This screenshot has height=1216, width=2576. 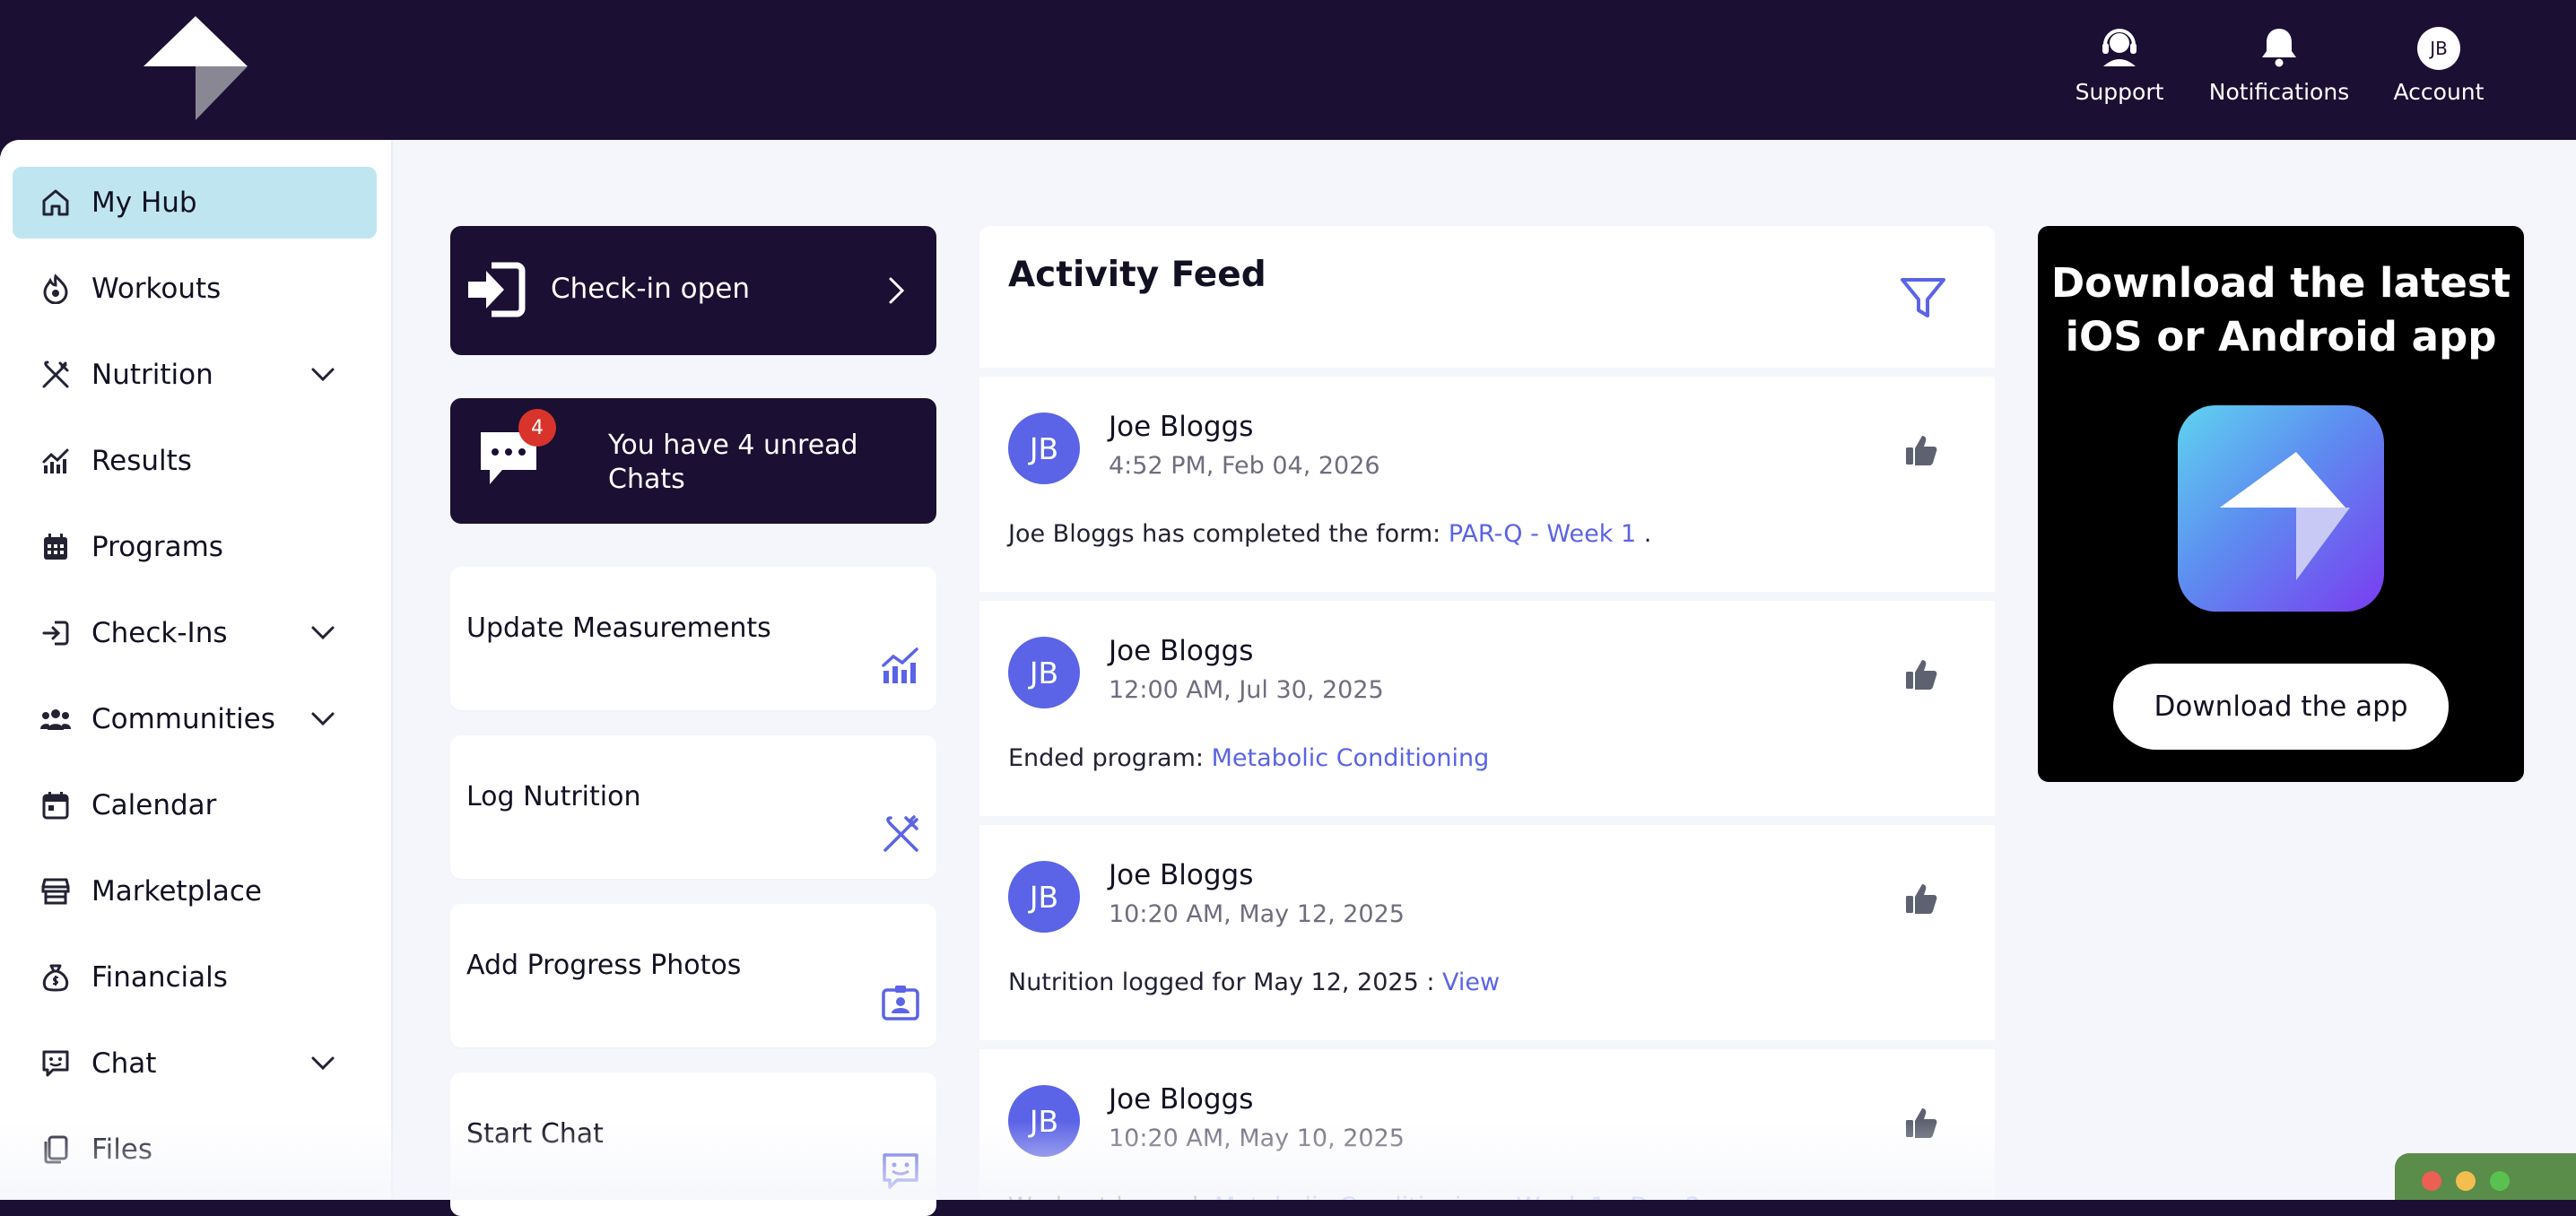 I want to click on sidebar-item-check-ins: Check-Ins, so click(x=195, y=633).